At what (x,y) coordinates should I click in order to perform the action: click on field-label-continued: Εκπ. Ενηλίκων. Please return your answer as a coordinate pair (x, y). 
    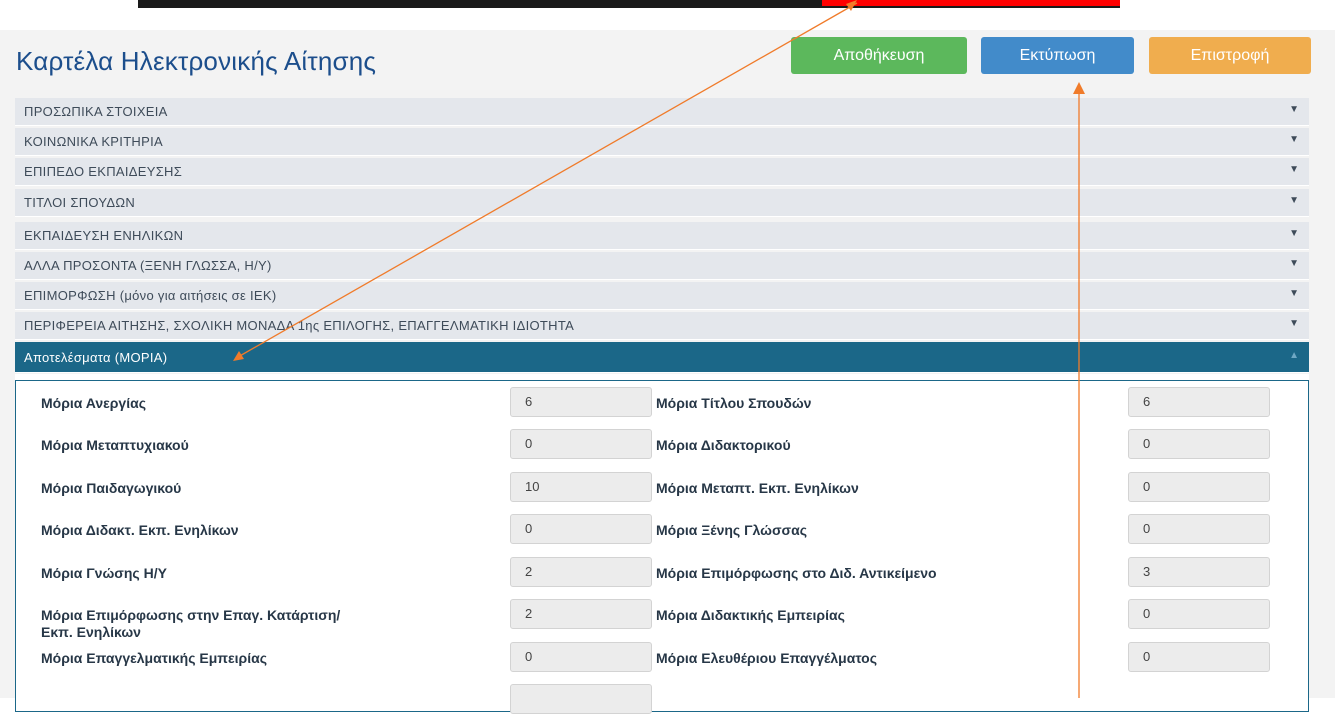
    Looking at the image, I should click on (91, 632).